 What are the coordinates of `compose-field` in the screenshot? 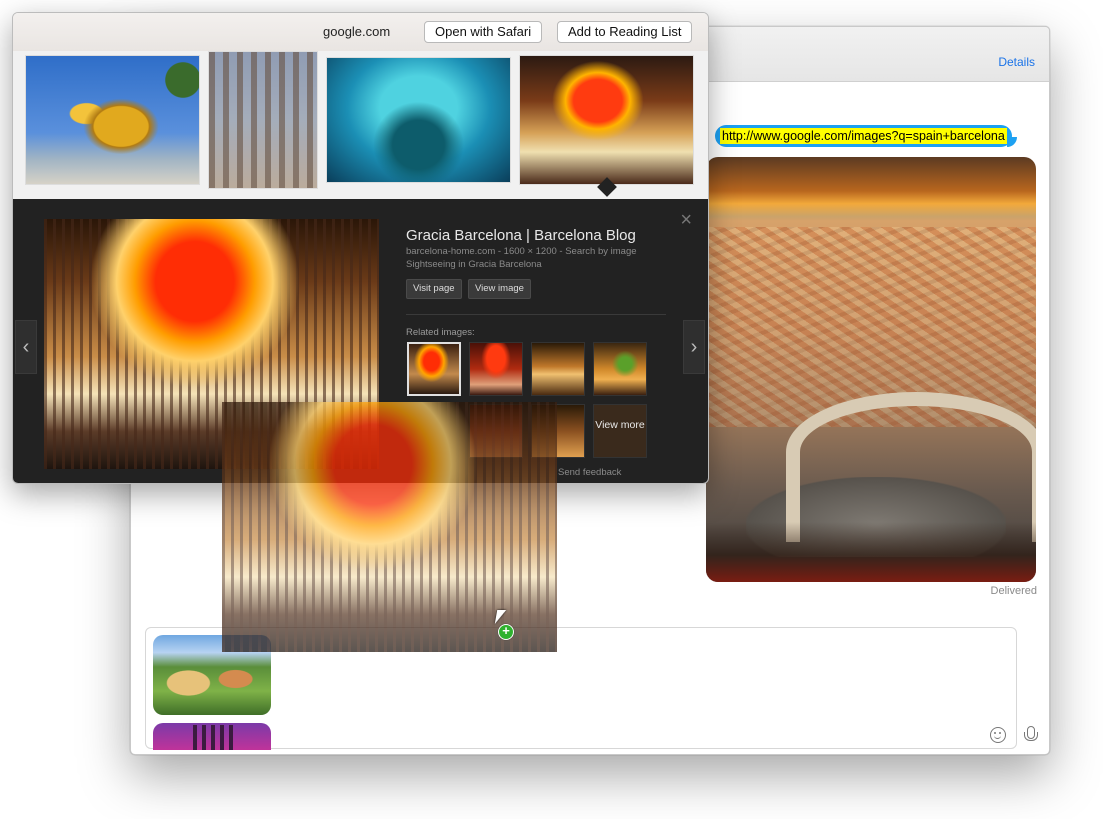 It's located at (591, 688).